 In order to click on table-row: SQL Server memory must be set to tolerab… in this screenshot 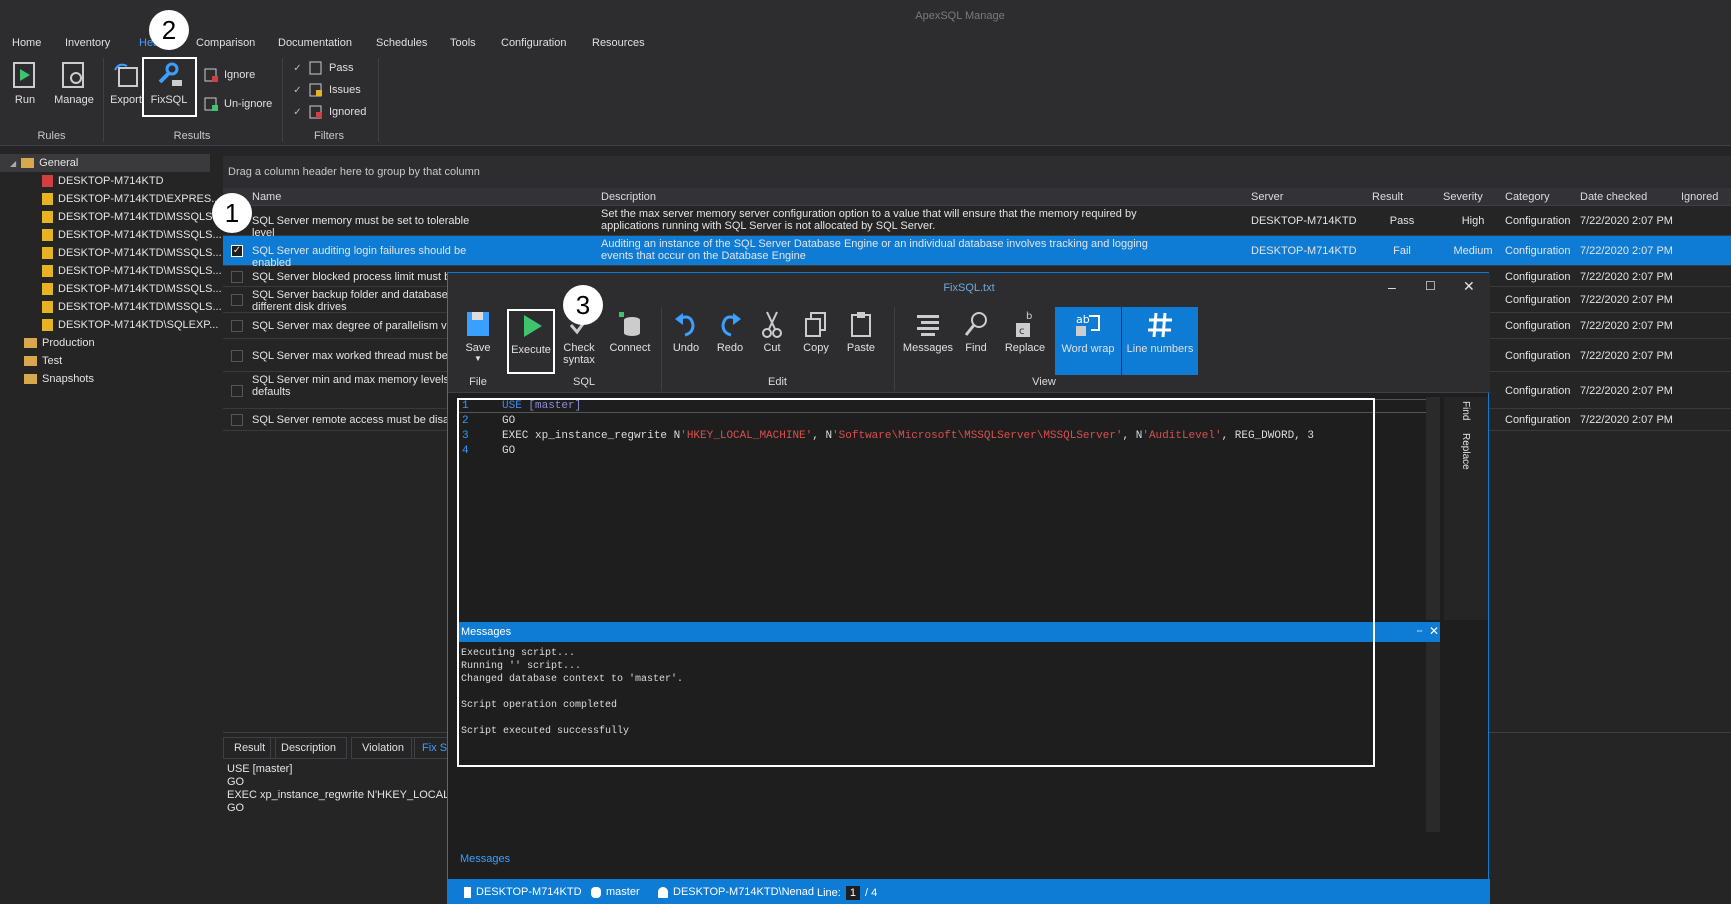, I will do `click(977, 222)`.